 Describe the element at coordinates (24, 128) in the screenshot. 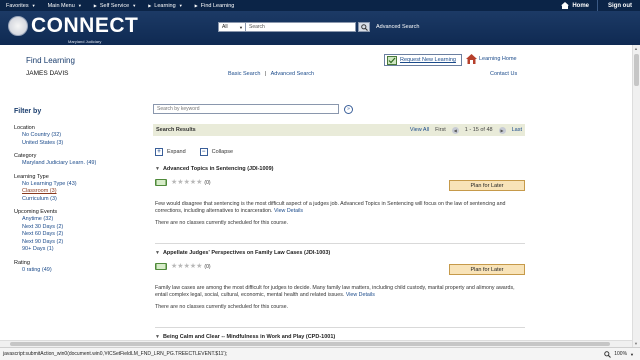

I see `filter-group-label: Location` at that location.